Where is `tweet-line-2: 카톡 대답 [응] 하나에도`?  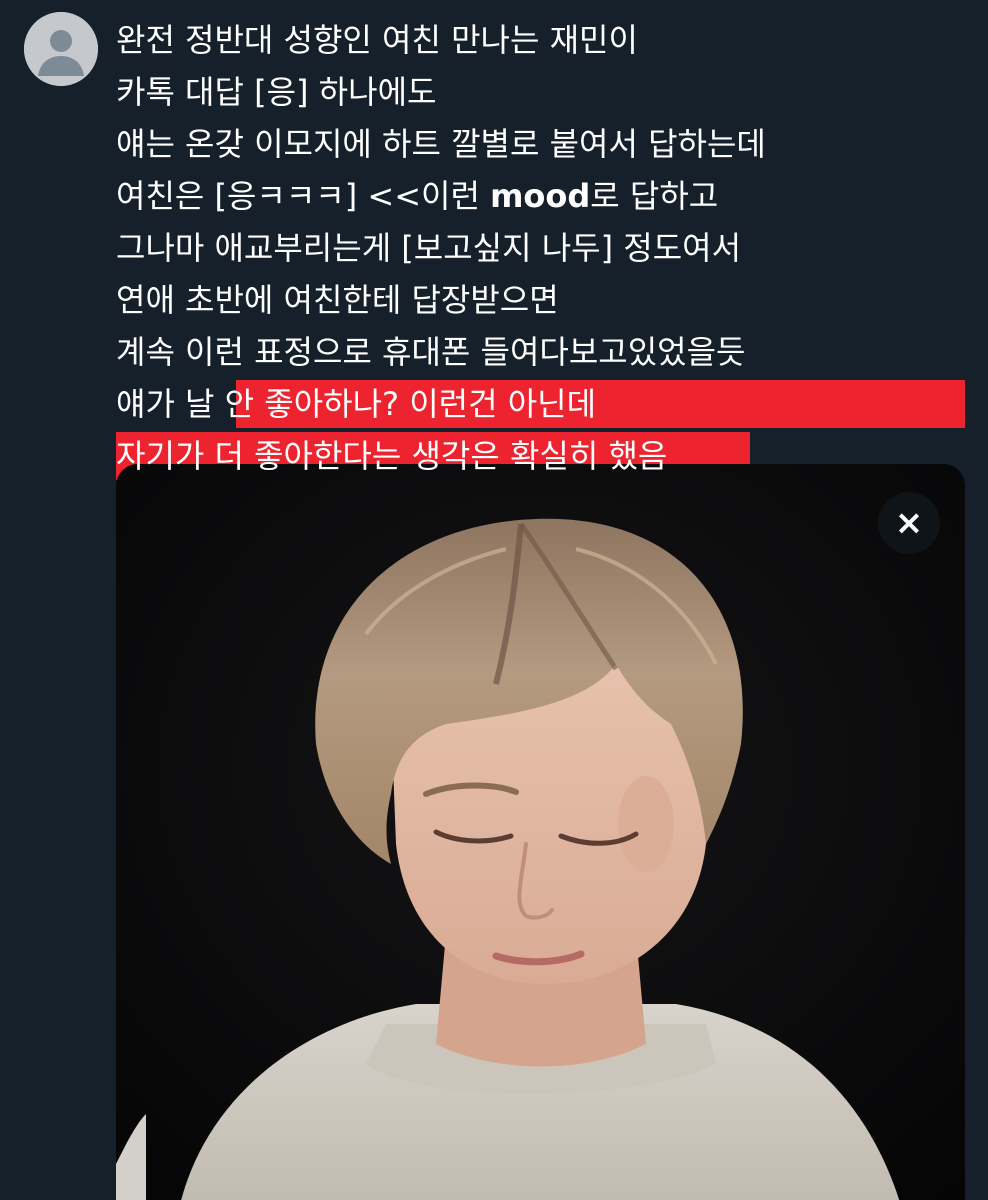
tweet-line-2: 카톡 대답 [응] 하나에도 is located at coordinates (276, 92).